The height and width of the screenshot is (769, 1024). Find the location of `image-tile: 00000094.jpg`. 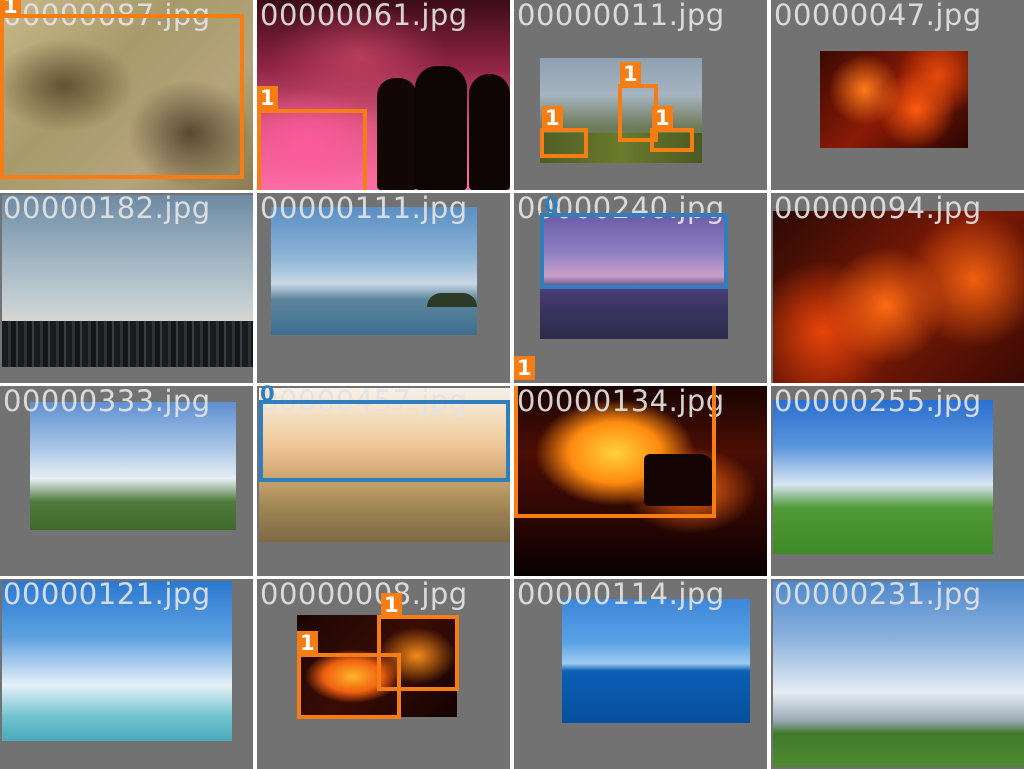

image-tile: 00000094.jpg is located at coordinates (897, 287).